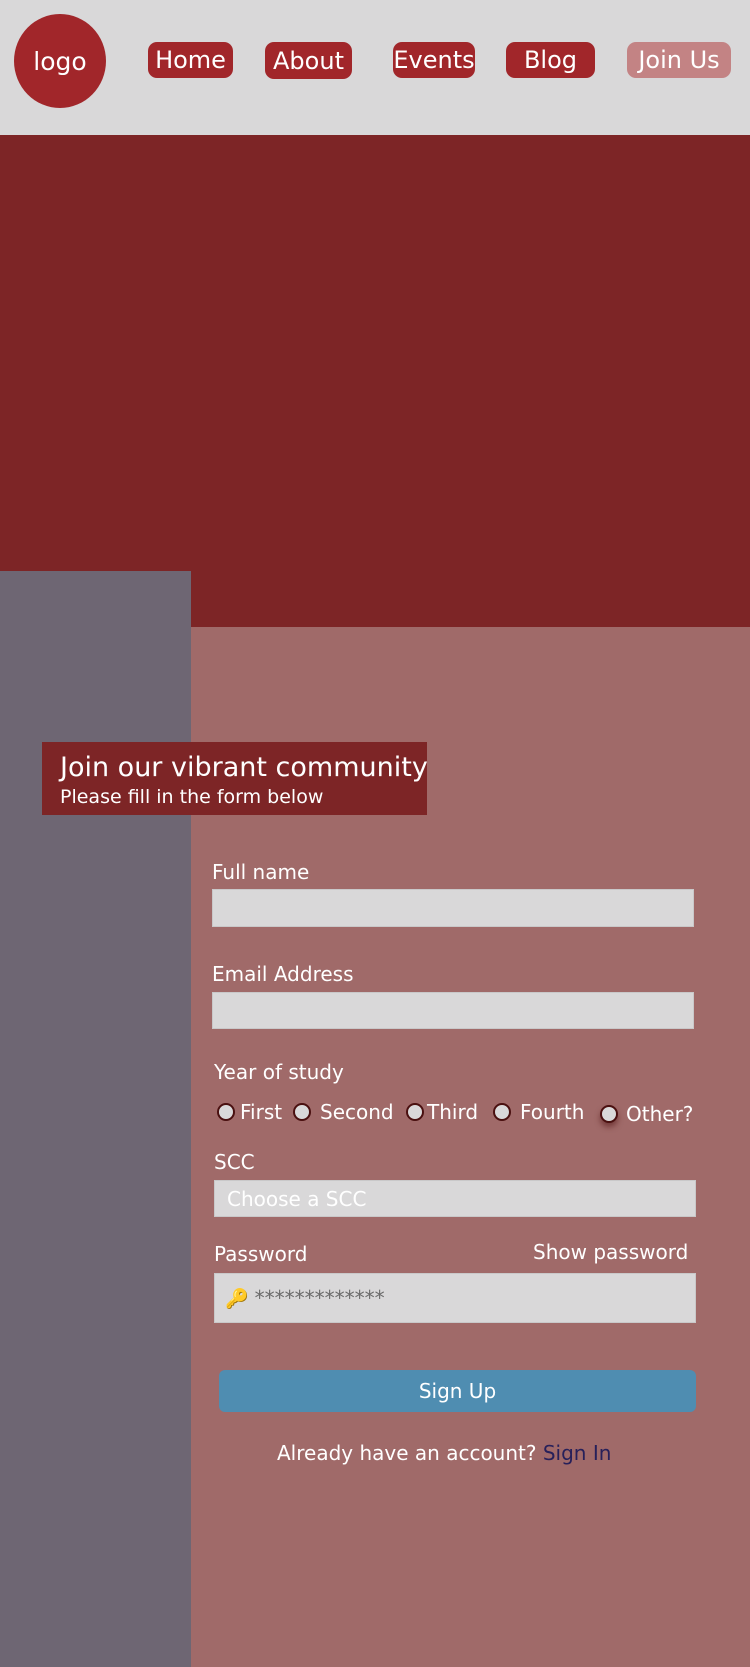 The height and width of the screenshot is (1667, 750). Describe the element at coordinates (308, 60) in the screenshot. I see `nav-about-button: About` at that location.